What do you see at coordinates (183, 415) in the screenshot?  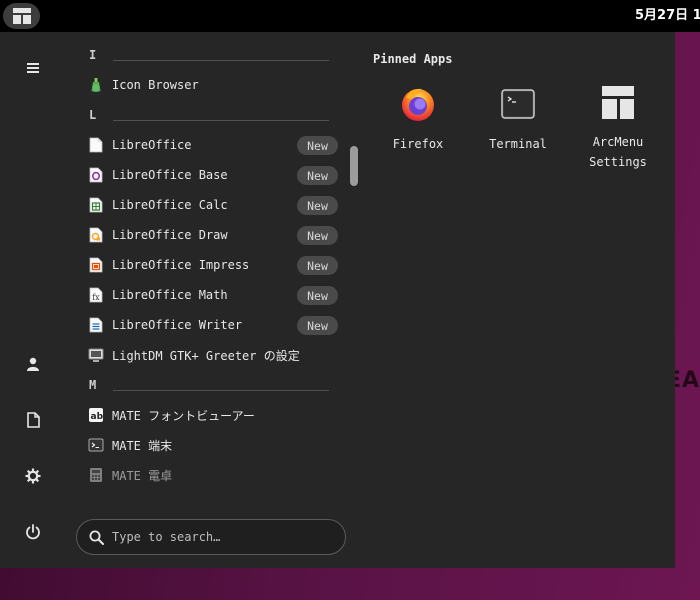 I see `app-label: MATE フォントビューアー` at bounding box center [183, 415].